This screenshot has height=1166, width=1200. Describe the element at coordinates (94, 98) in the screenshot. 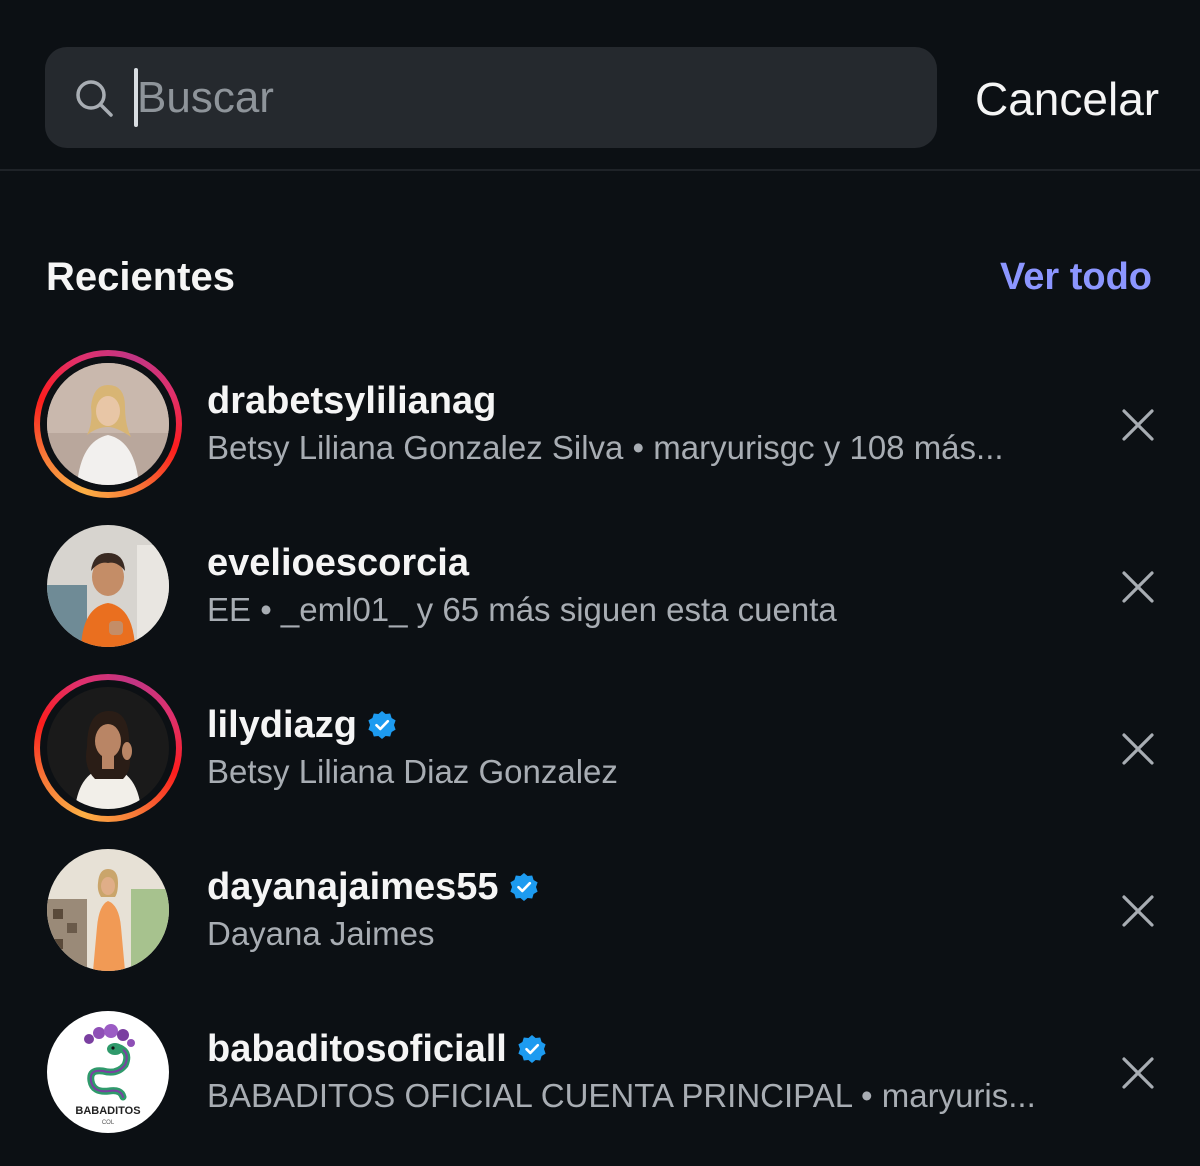

I see `search-icon` at that location.